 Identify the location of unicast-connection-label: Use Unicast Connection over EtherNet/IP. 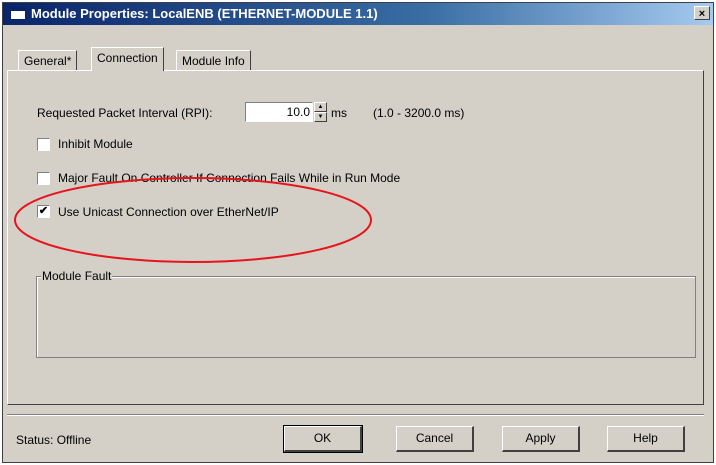
(168, 212).